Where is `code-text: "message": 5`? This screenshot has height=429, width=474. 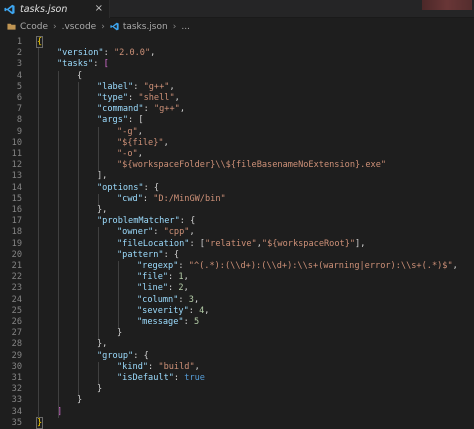 code-text: "message": 5 is located at coordinates (168, 322).